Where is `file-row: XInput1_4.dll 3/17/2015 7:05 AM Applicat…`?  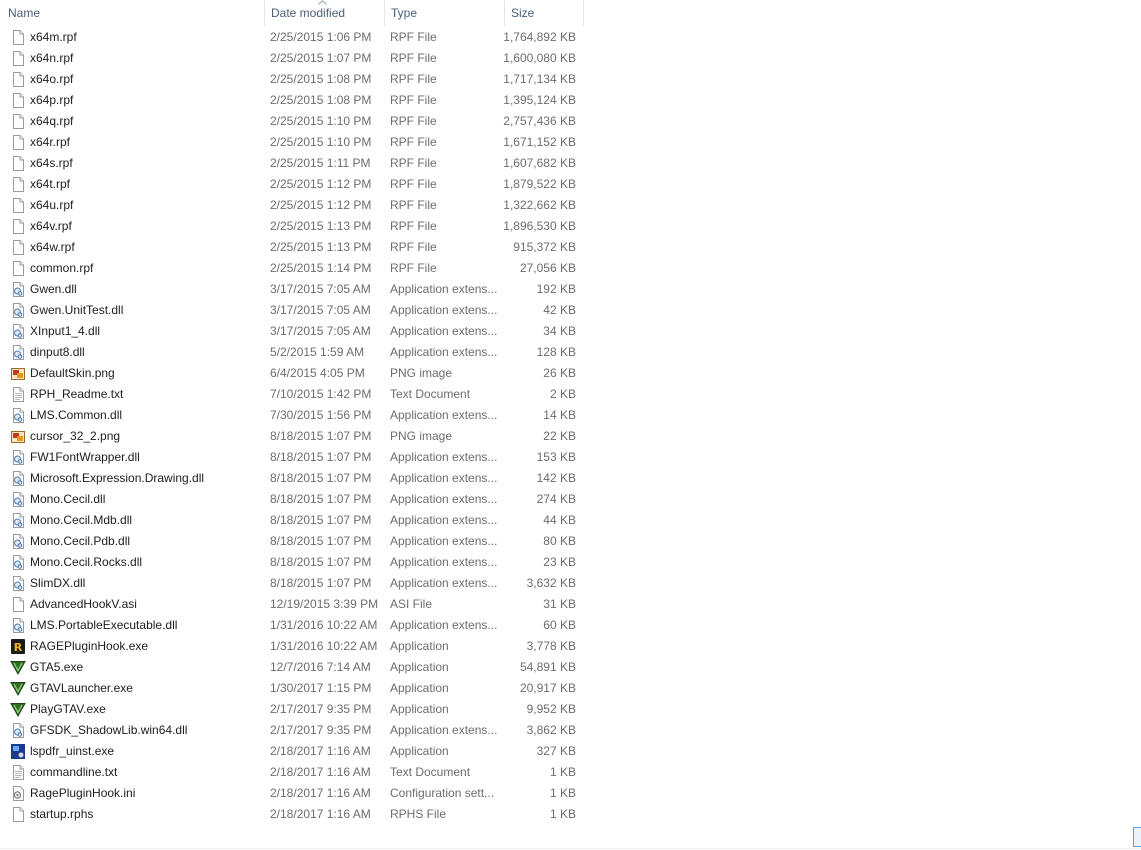
file-row: XInput1_4.dll 3/17/2015 7:05 AM Applicat… is located at coordinates (292, 331).